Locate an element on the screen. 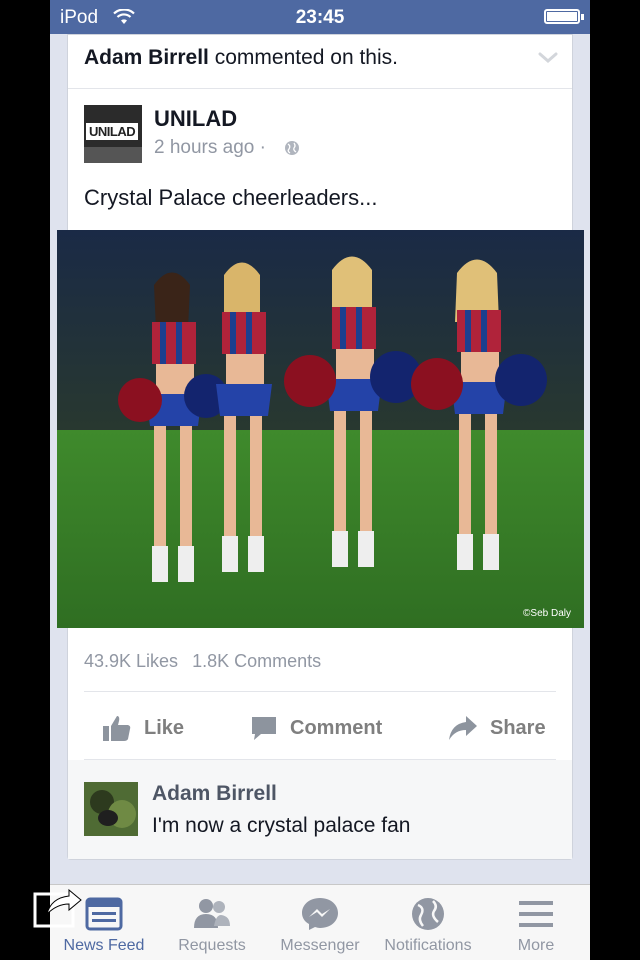  tab-label: News Feed is located at coordinates (104, 945).